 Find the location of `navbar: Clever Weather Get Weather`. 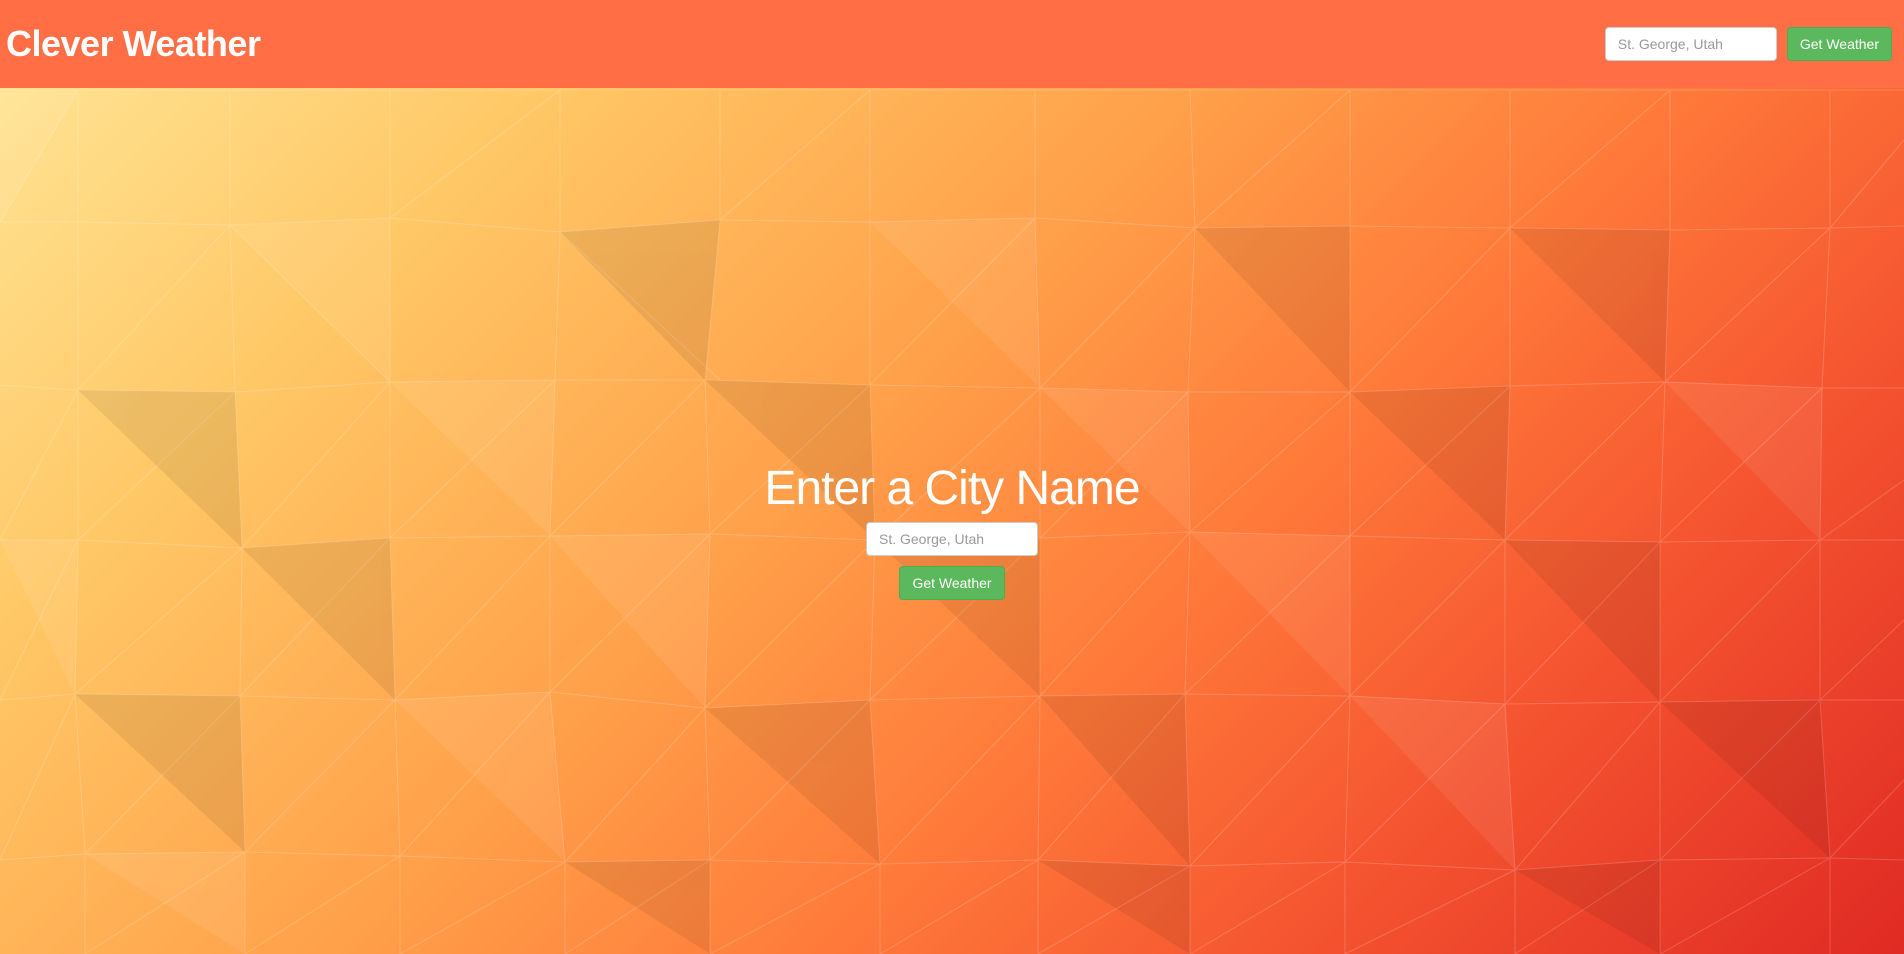

navbar: Clever Weather Get Weather is located at coordinates (952, 44).